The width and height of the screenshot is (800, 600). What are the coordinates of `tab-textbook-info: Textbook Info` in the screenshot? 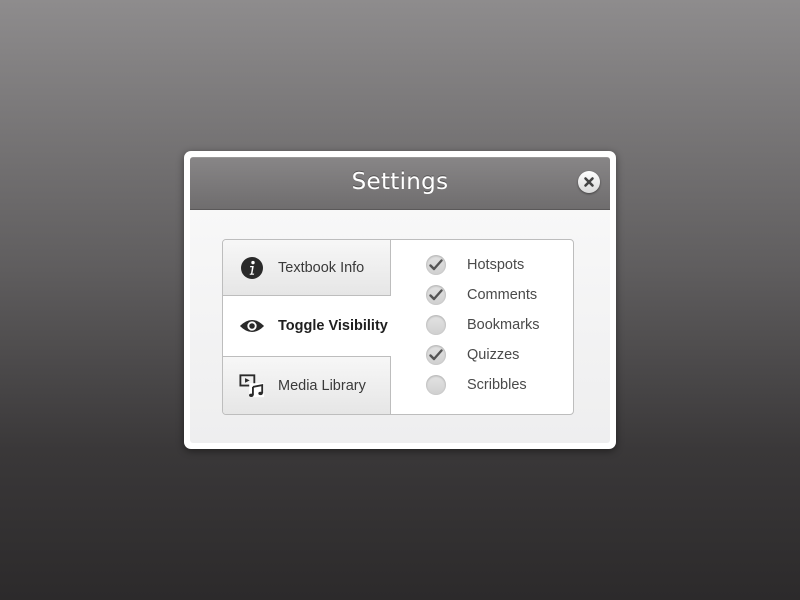 It's located at (307, 268).